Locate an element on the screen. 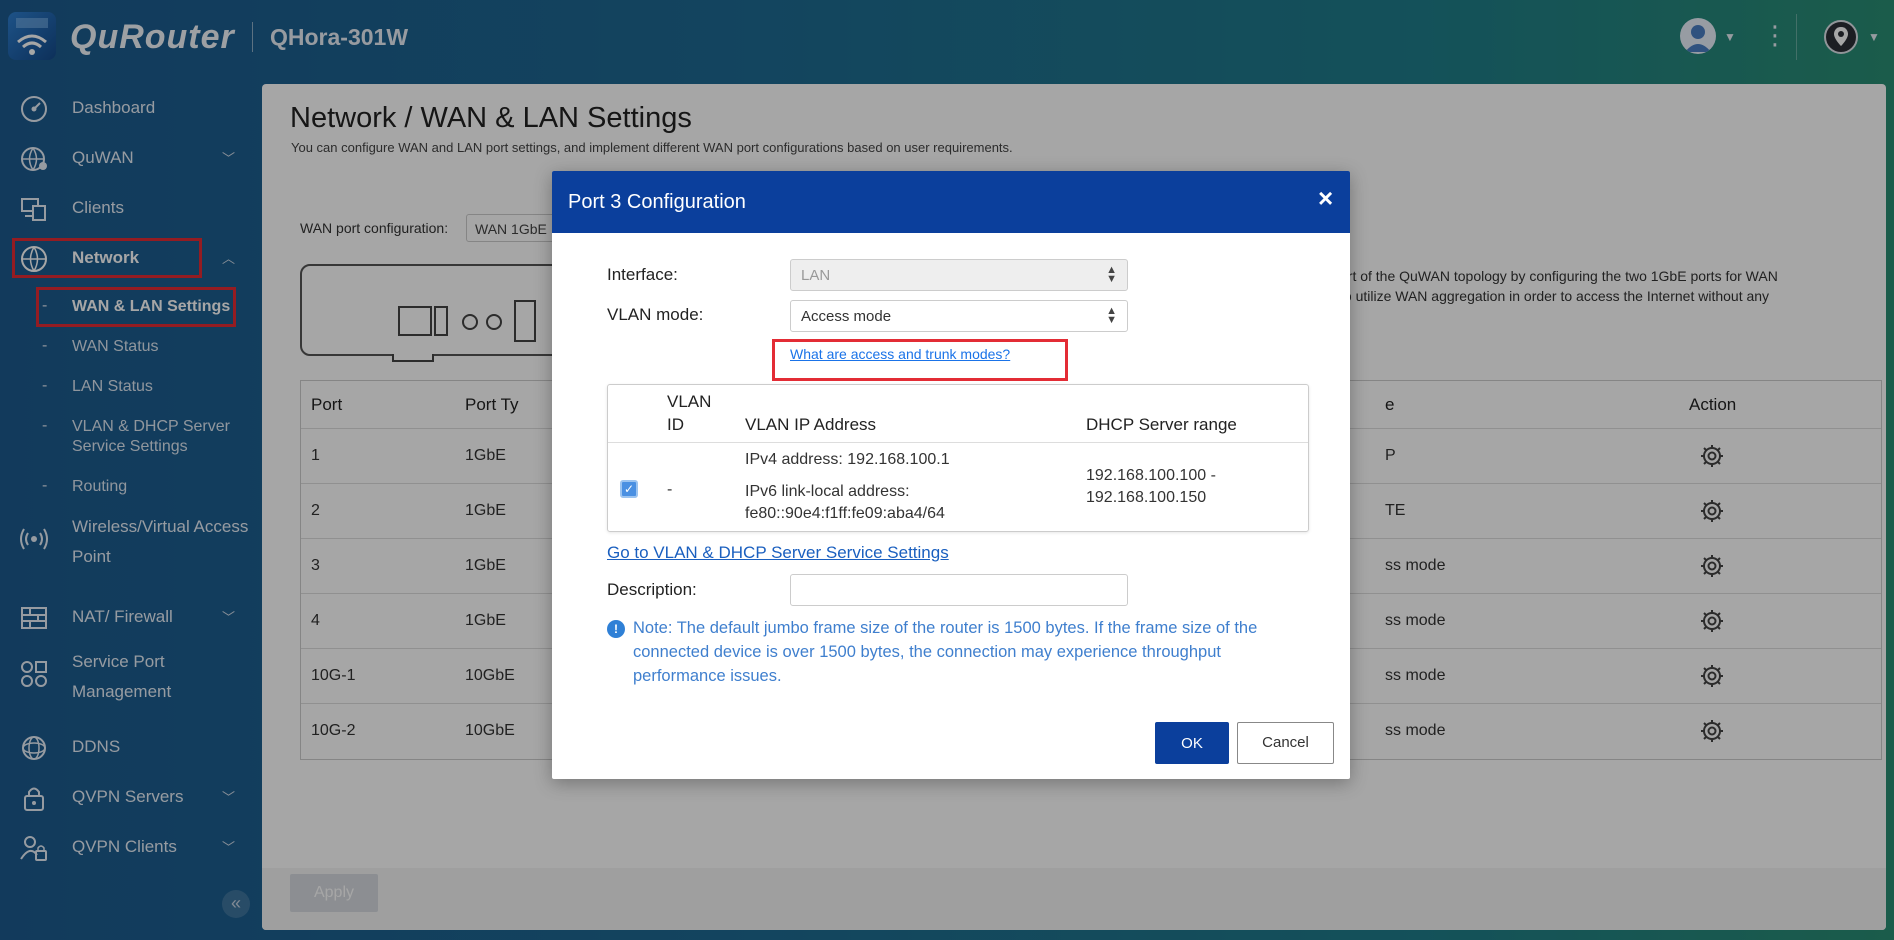 The image size is (1894, 940). dialog-header: Port 3 Configuration × is located at coordinates (951, 202).